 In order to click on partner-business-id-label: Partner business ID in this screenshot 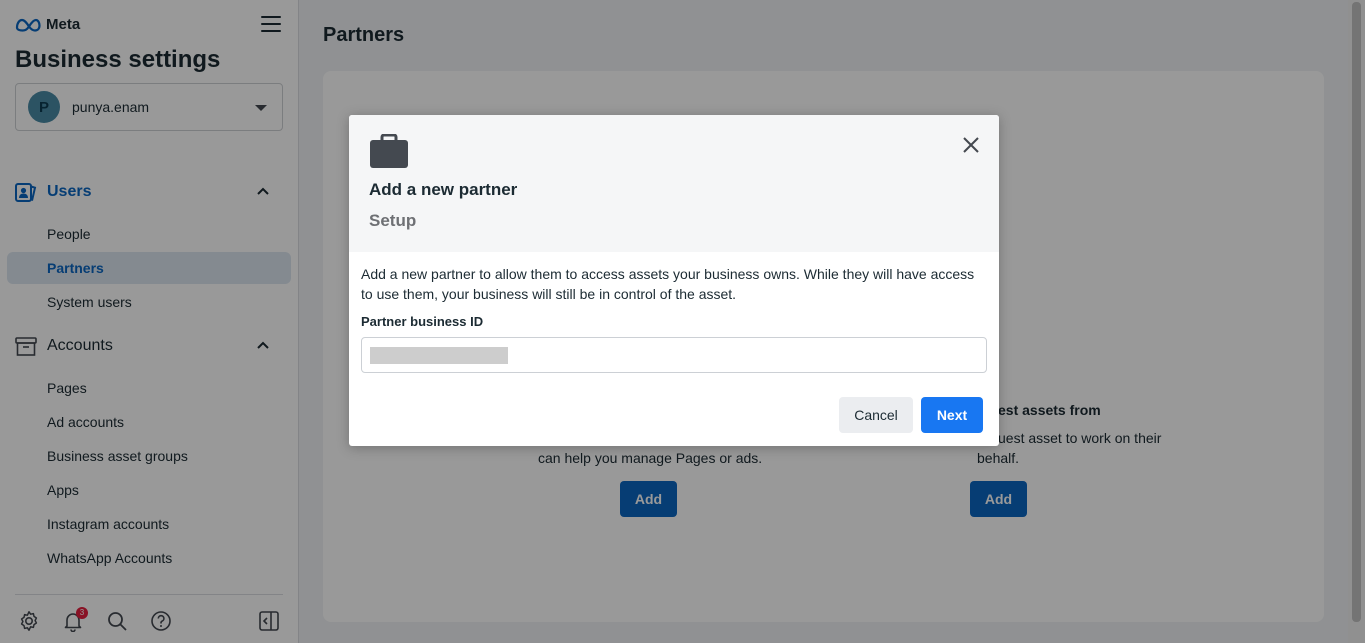, I will do `click(422, 321)`.